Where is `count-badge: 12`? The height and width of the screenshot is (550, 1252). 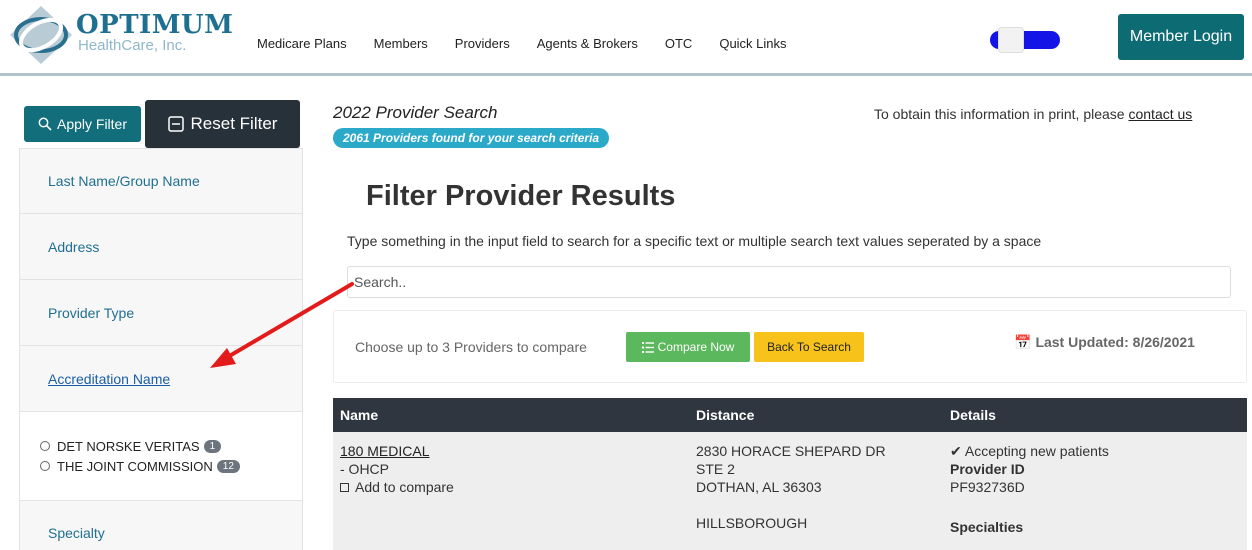
count-badge: 12 is located at coordinates (228, 466).